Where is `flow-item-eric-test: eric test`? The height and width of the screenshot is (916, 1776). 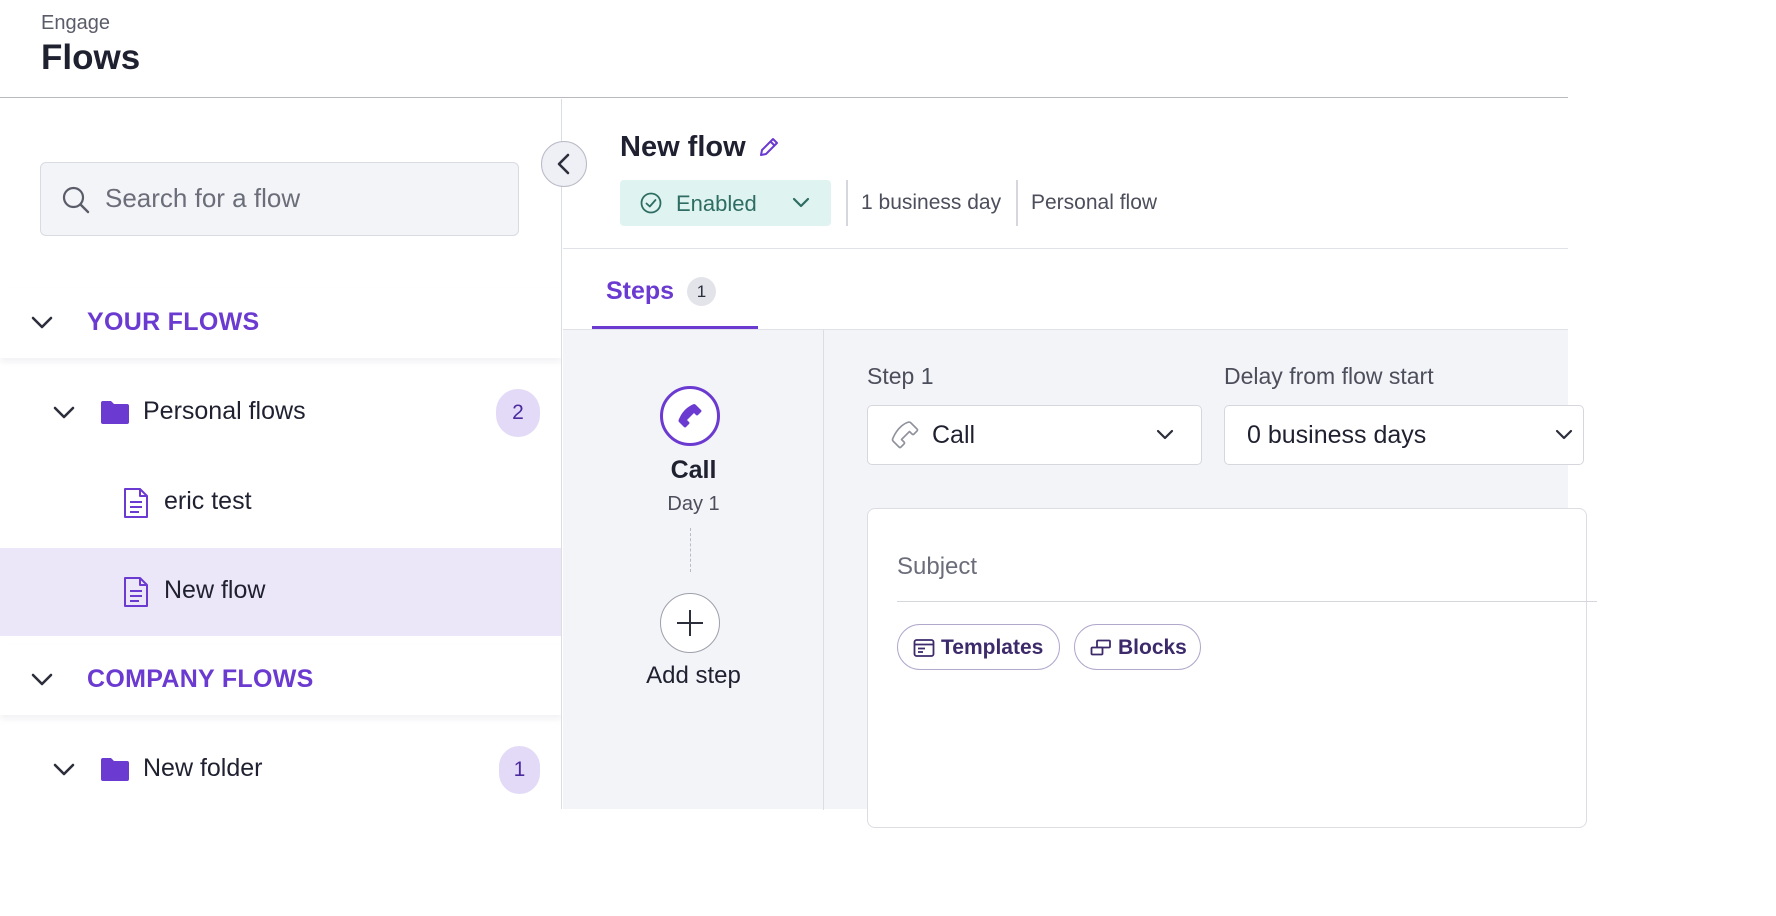
flow-item-eric-test: eric test is located at coordinates (280, 503).